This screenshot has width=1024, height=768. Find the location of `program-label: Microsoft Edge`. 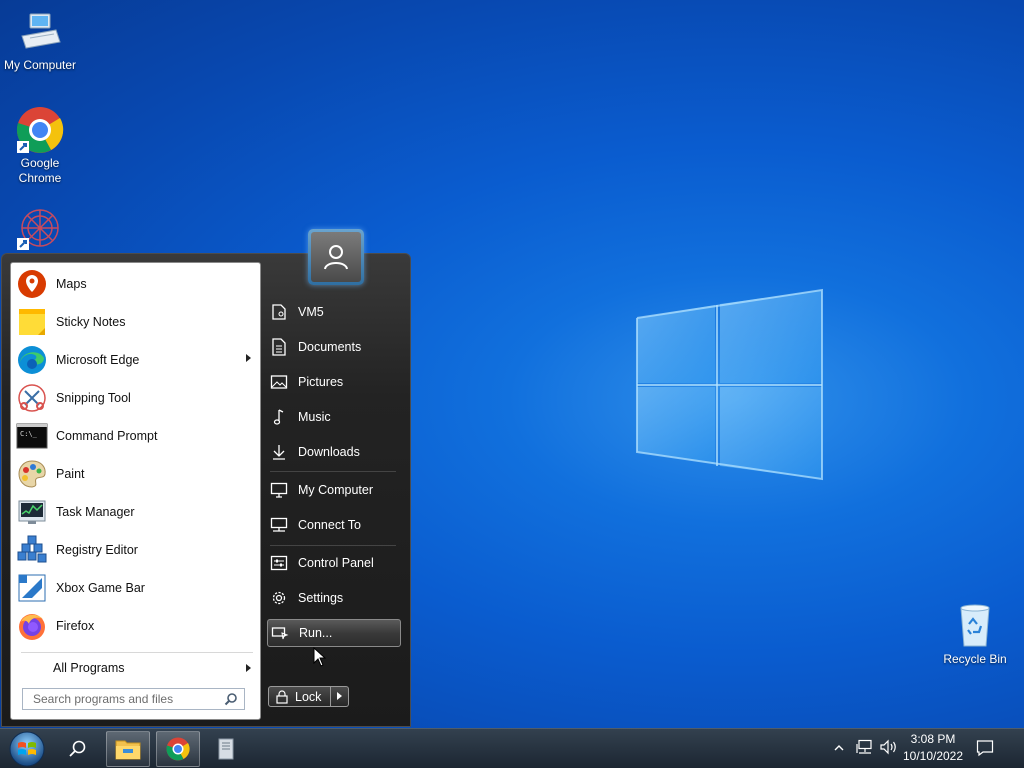

program-label: Microsoft Edge is located at coordinates (98, 360).